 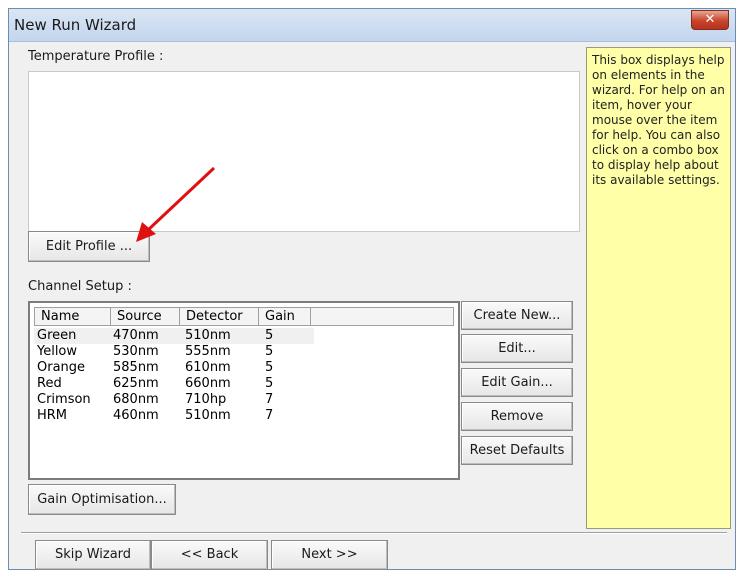 I want to click on next-label: Next >>, so click(x=329, y=554).